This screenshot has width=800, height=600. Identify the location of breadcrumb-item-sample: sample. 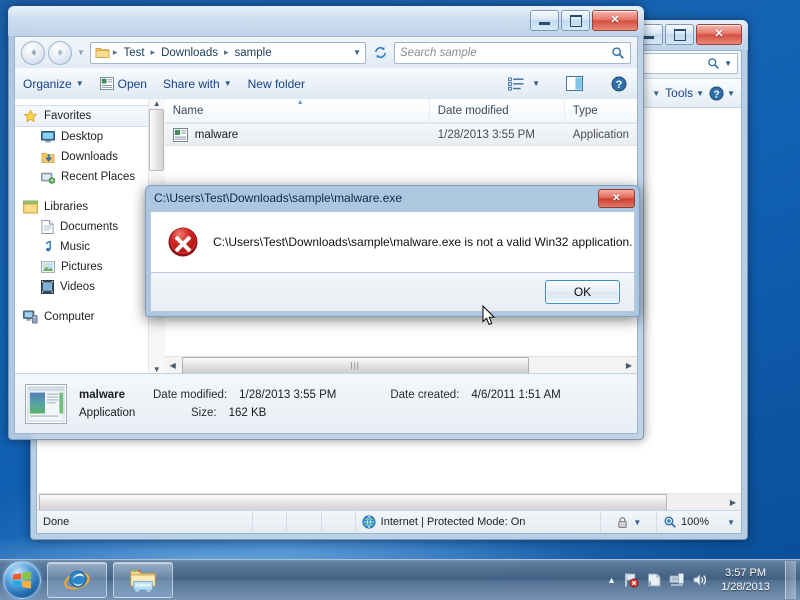
(253, 53).